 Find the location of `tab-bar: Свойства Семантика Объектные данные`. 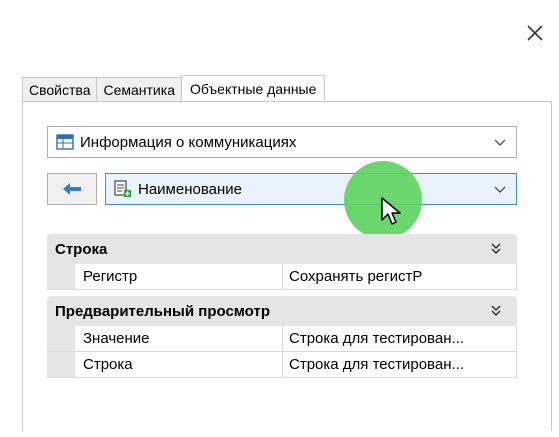

tab-bar: Свойства Семантика Объектные данные is located at coordinates (174, 89).